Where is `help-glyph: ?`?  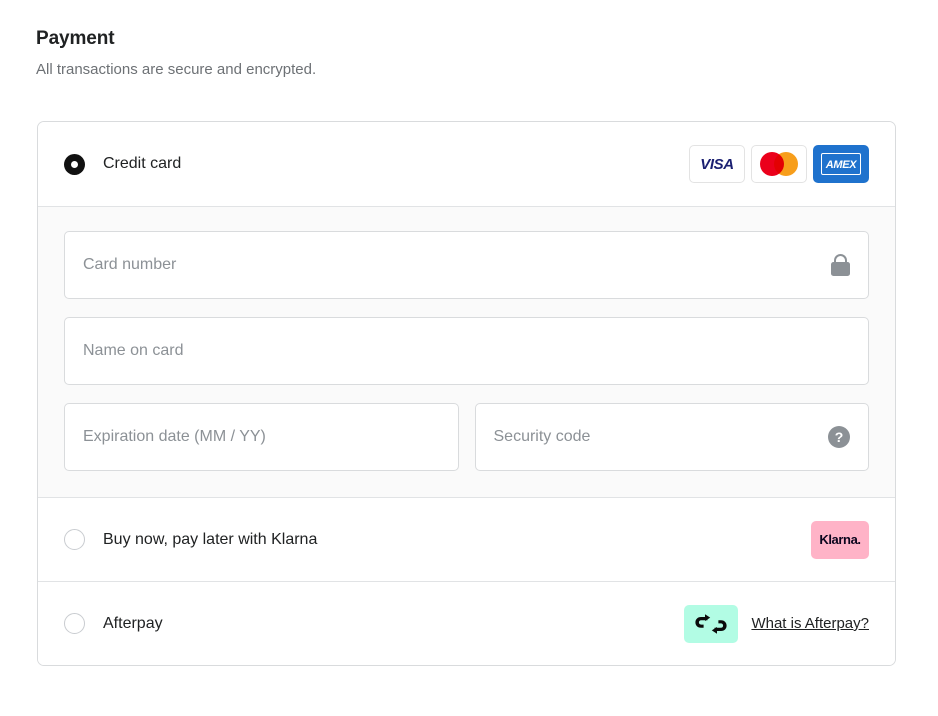 help-glyph: ? is located at coordinates (839, 437).